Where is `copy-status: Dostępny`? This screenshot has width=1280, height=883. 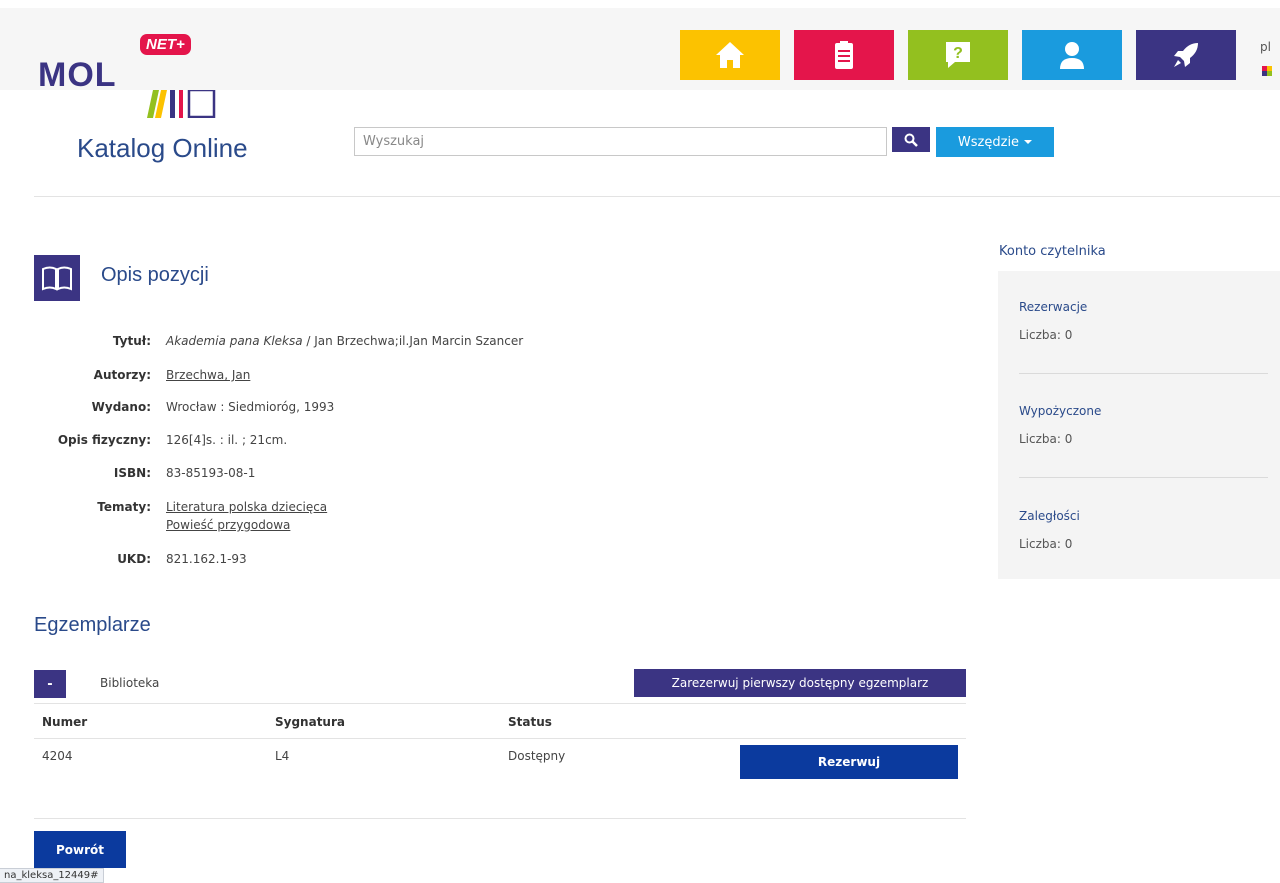 copy-status: Dostępny is located at coordinates (537, 756).